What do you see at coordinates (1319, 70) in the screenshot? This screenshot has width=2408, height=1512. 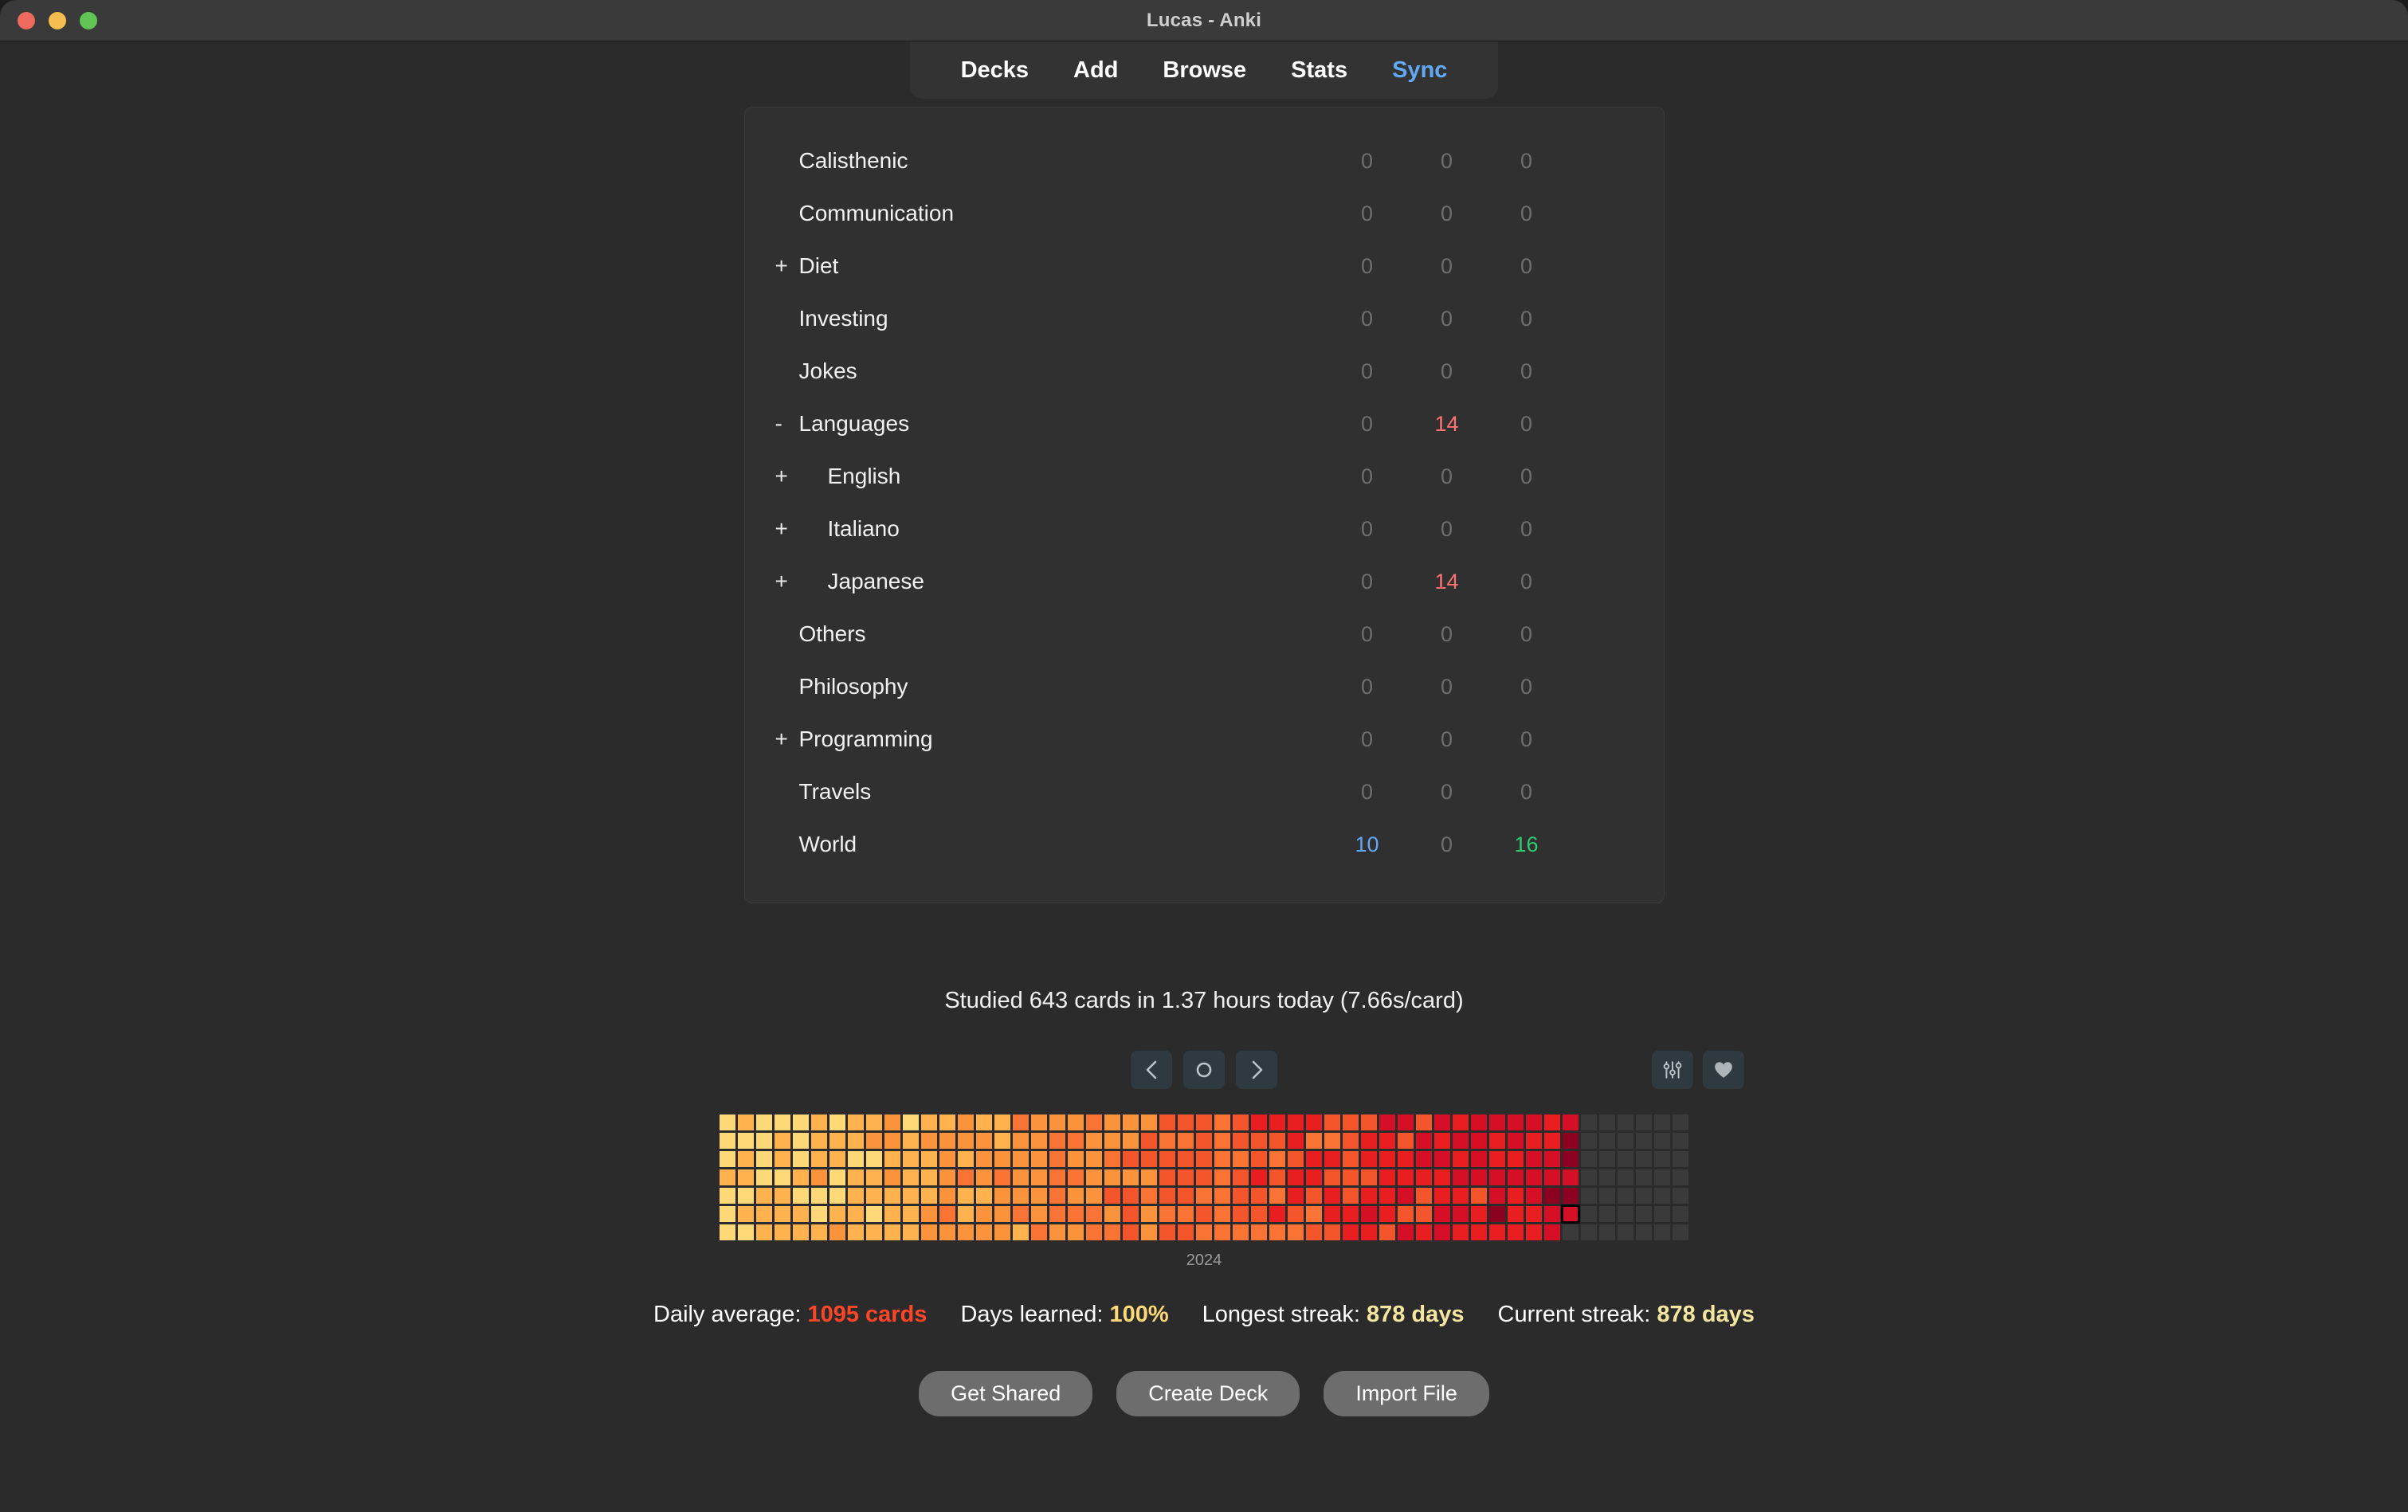 I see `nav-tab-stats: Stats` at bounding box center [1319, 70].